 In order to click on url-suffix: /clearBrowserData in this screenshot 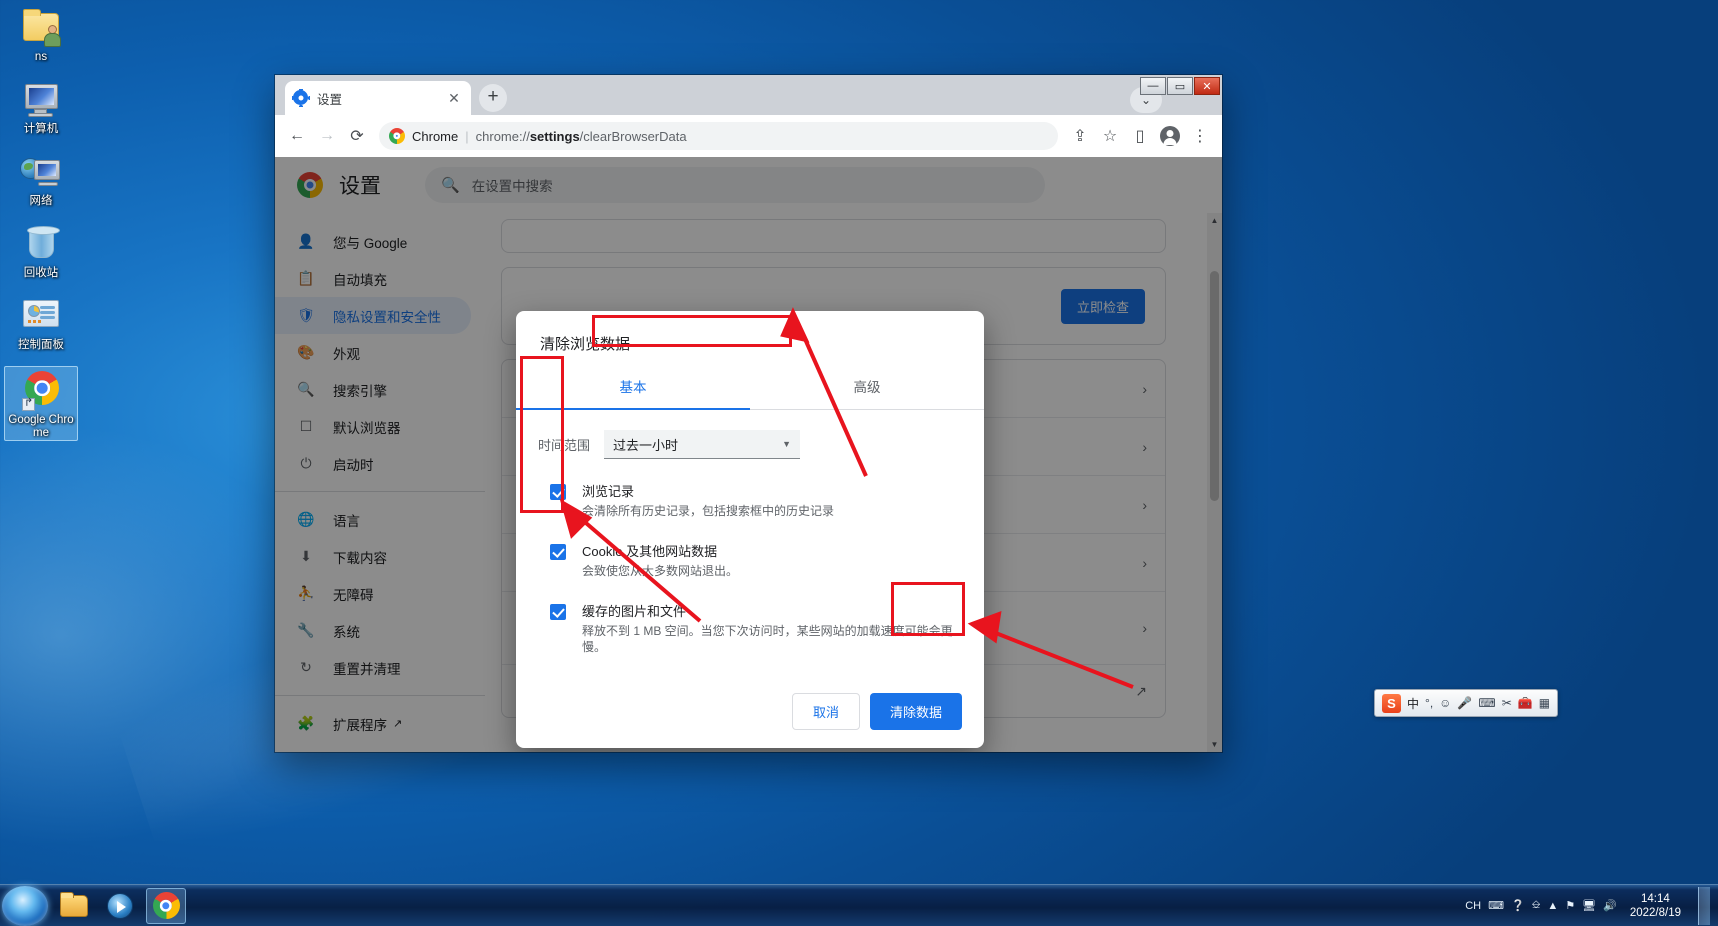, I will do `click(633, 136)`.